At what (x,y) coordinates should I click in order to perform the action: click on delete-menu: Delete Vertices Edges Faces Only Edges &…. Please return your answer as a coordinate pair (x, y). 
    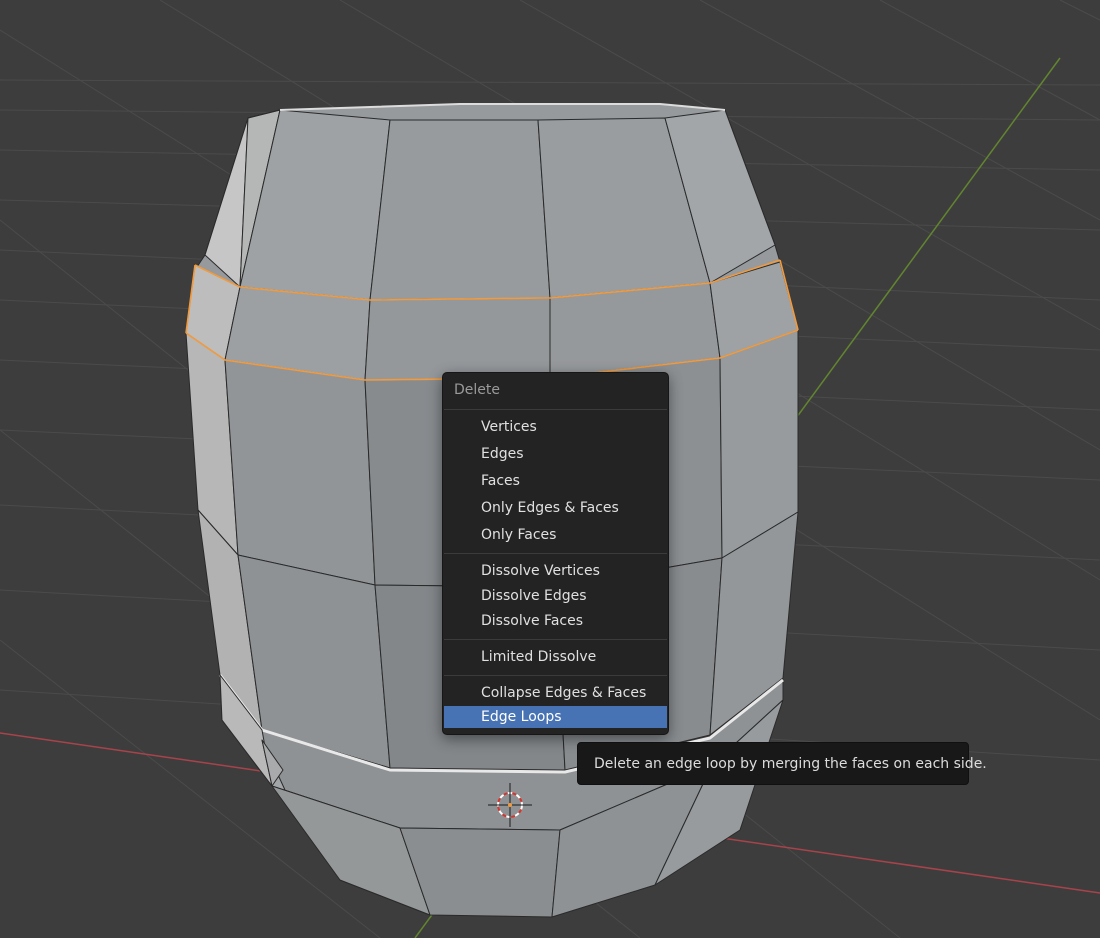
    Looking at the image, I should click on (555, 553).